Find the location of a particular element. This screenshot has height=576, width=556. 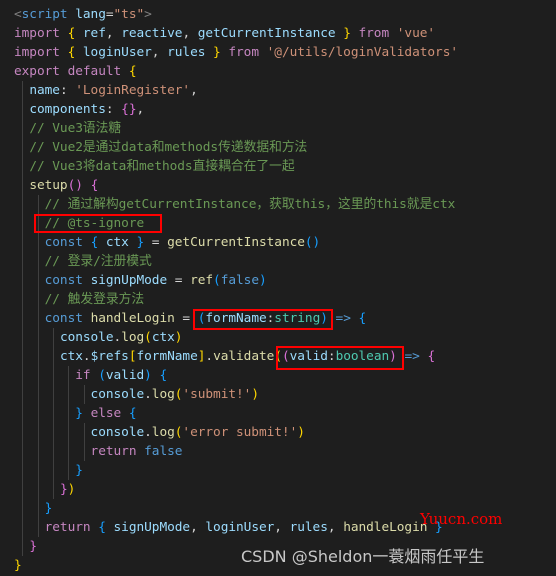

code-token: false is located at coordinates (239, 280).